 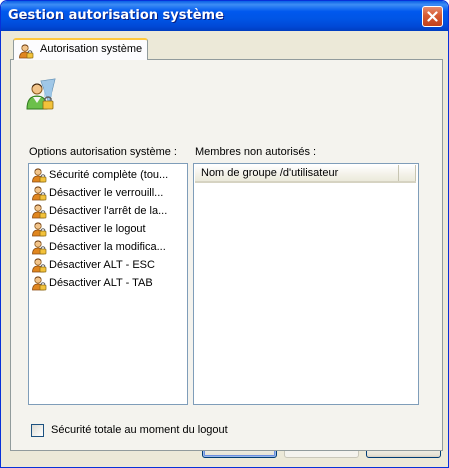 I want to click on user-permission-icon, so click(x=26, y=51).